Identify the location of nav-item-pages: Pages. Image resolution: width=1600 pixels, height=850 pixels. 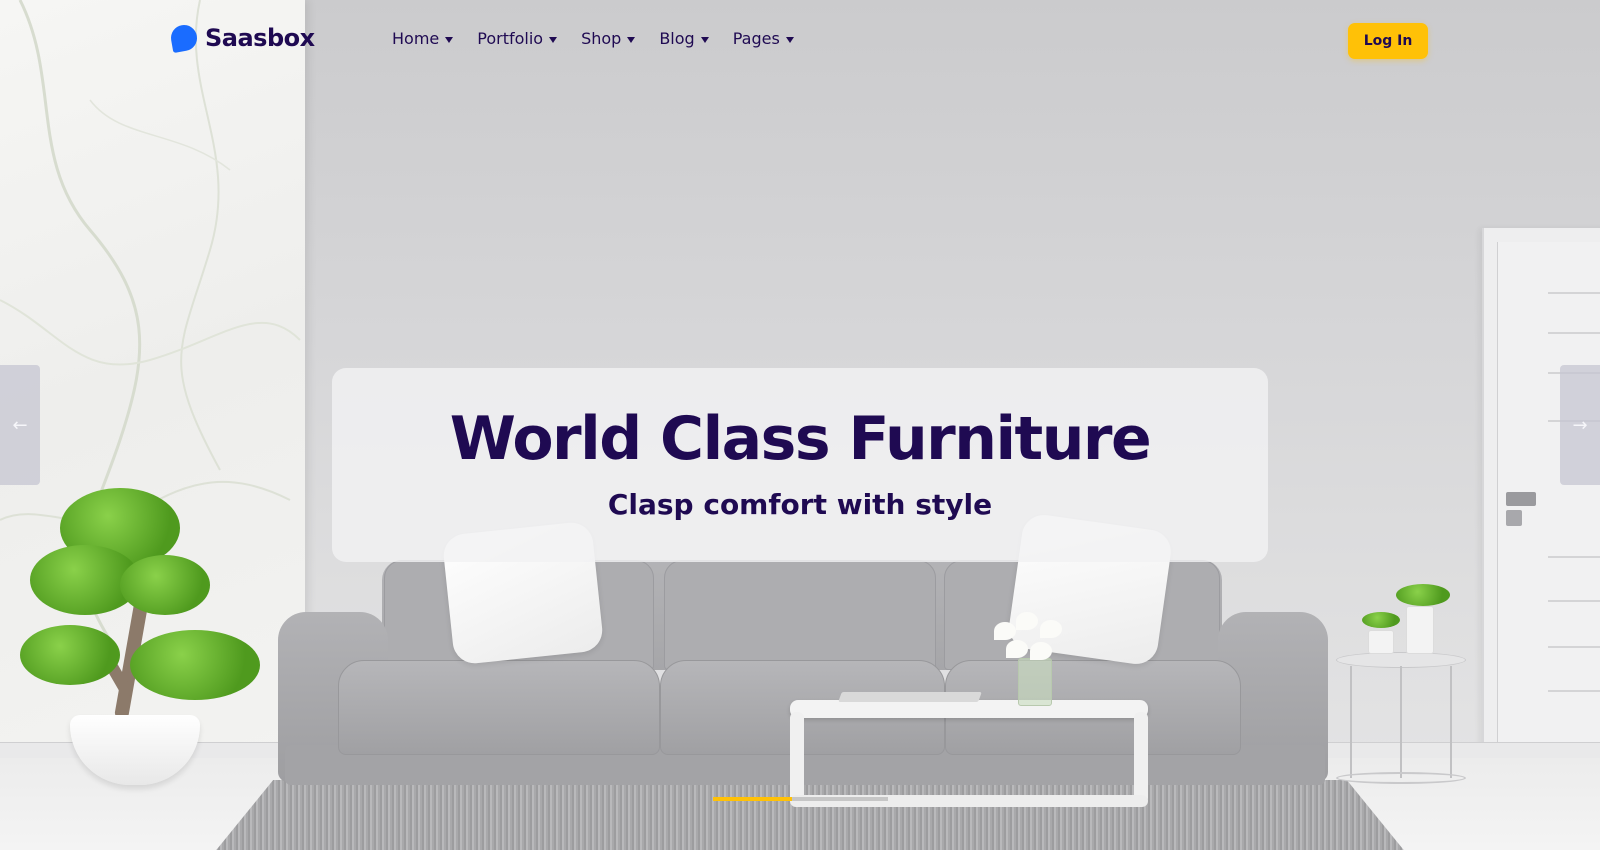
(763, 38).